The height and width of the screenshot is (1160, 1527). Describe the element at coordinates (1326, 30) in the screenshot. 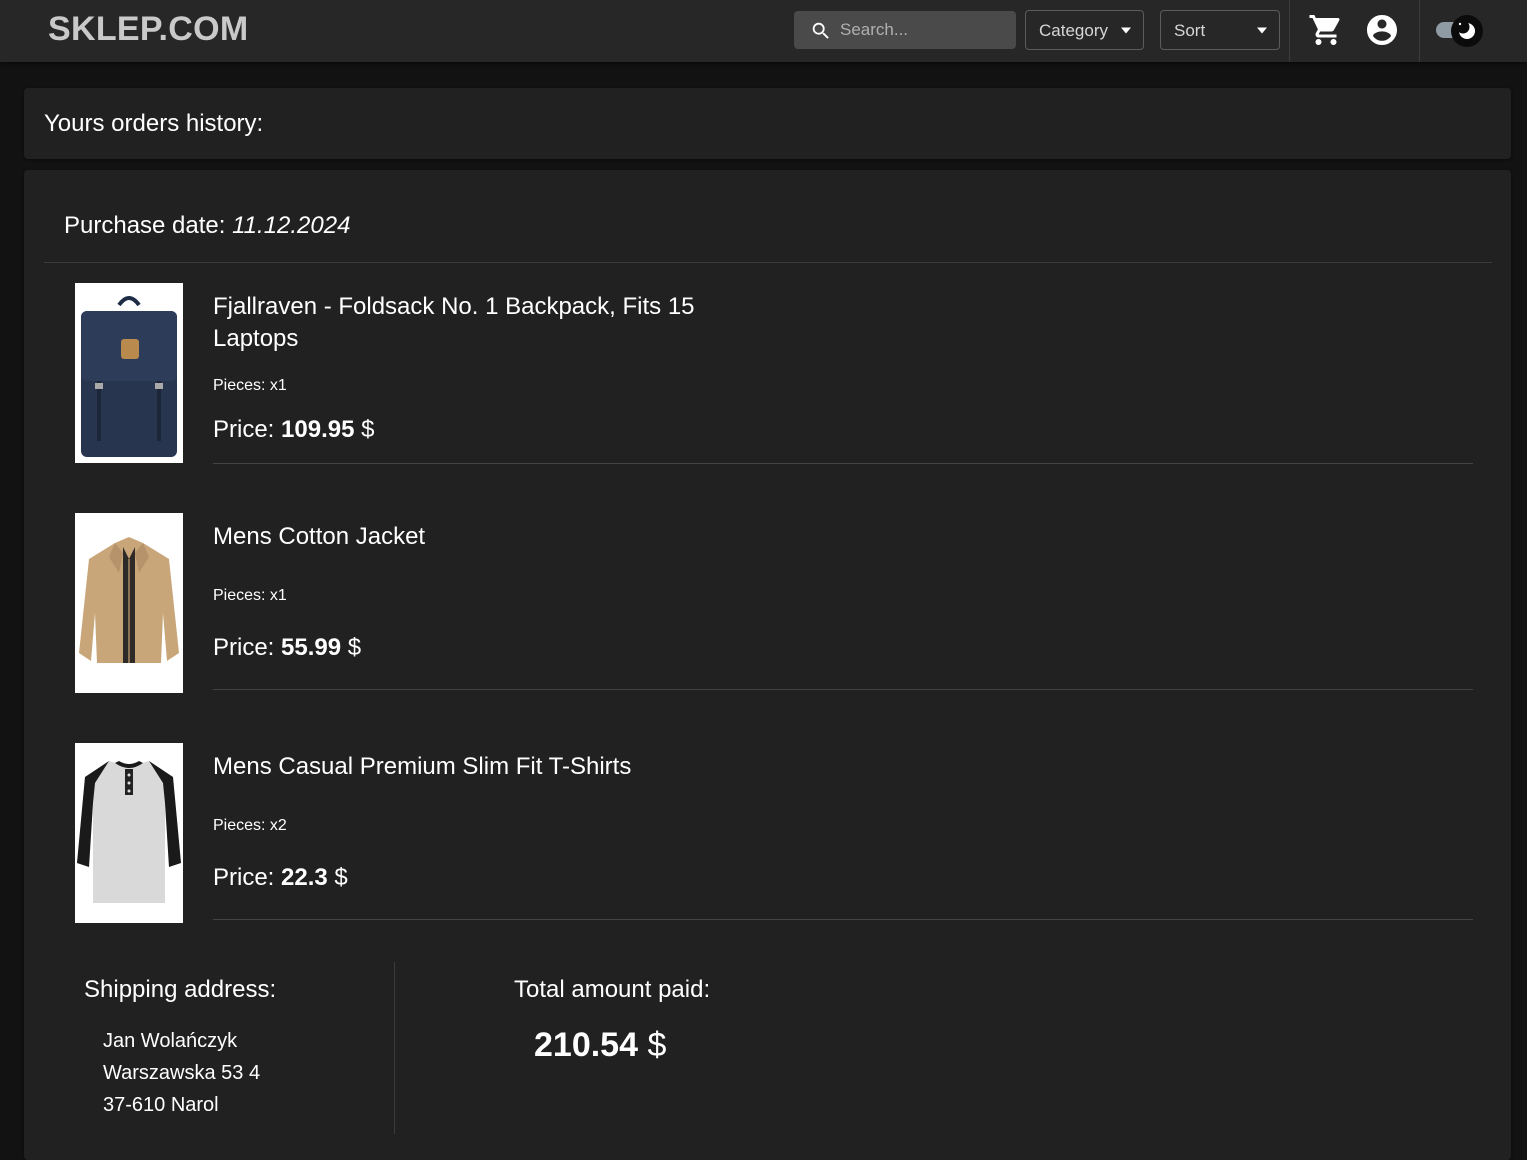

I see `cart-icon` at that location.